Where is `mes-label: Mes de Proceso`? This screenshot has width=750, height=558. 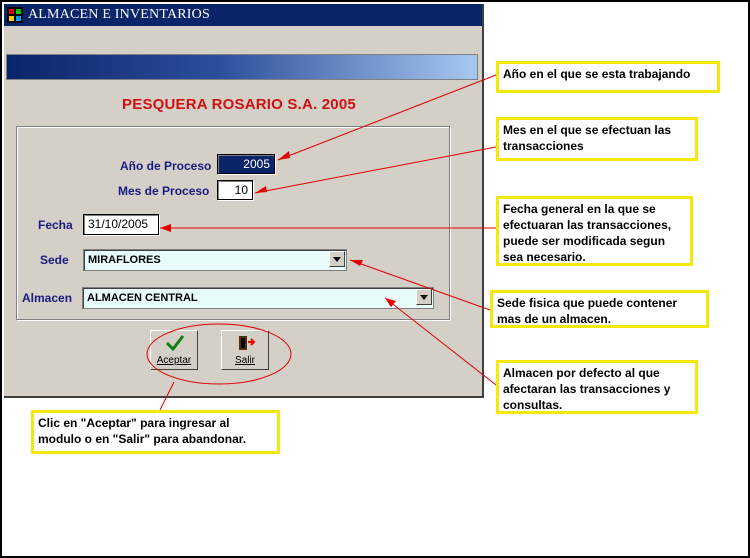
mes-label: Mes de Proceso is located at coordinates (164, 191).